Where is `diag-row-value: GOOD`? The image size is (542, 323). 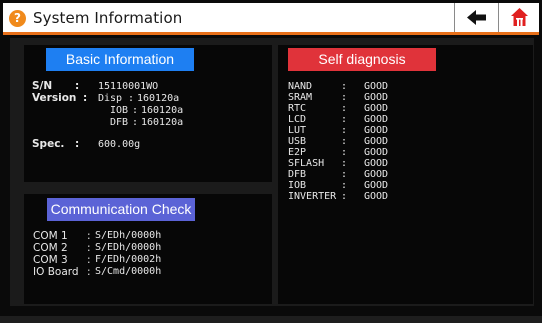 diag-row-value: GOOD is located at coordinates (376, 196).